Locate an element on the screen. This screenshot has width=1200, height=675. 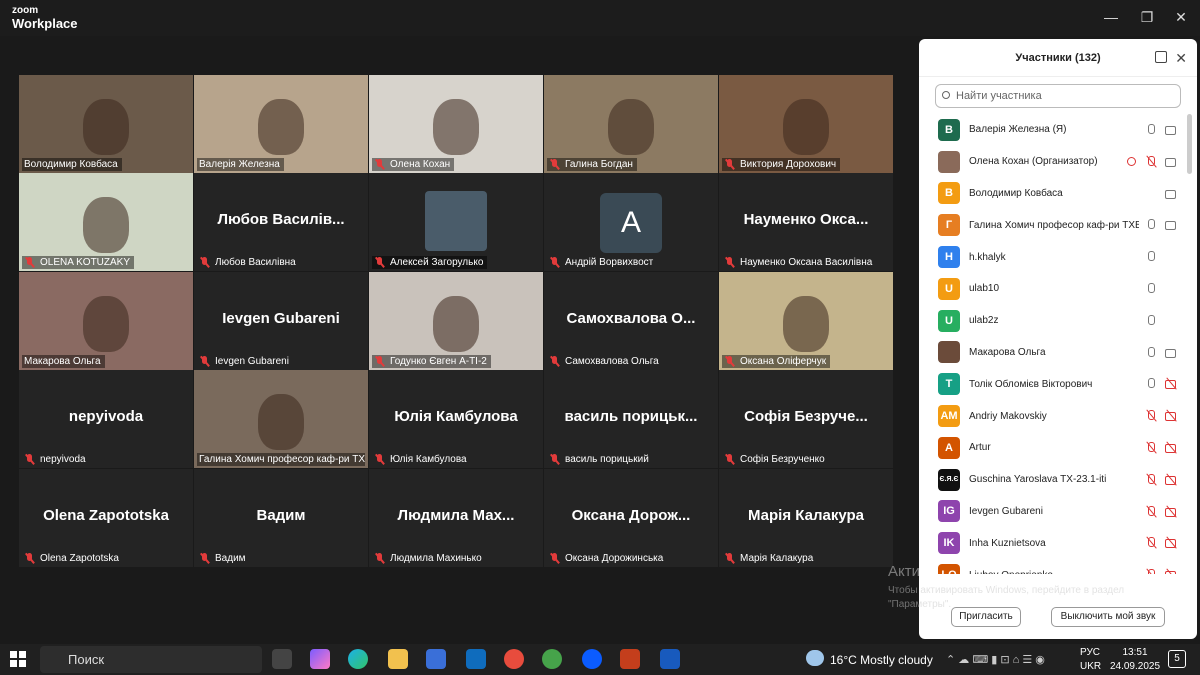
video-tile: Макарова Ольга is located at coordinates (106, 321).